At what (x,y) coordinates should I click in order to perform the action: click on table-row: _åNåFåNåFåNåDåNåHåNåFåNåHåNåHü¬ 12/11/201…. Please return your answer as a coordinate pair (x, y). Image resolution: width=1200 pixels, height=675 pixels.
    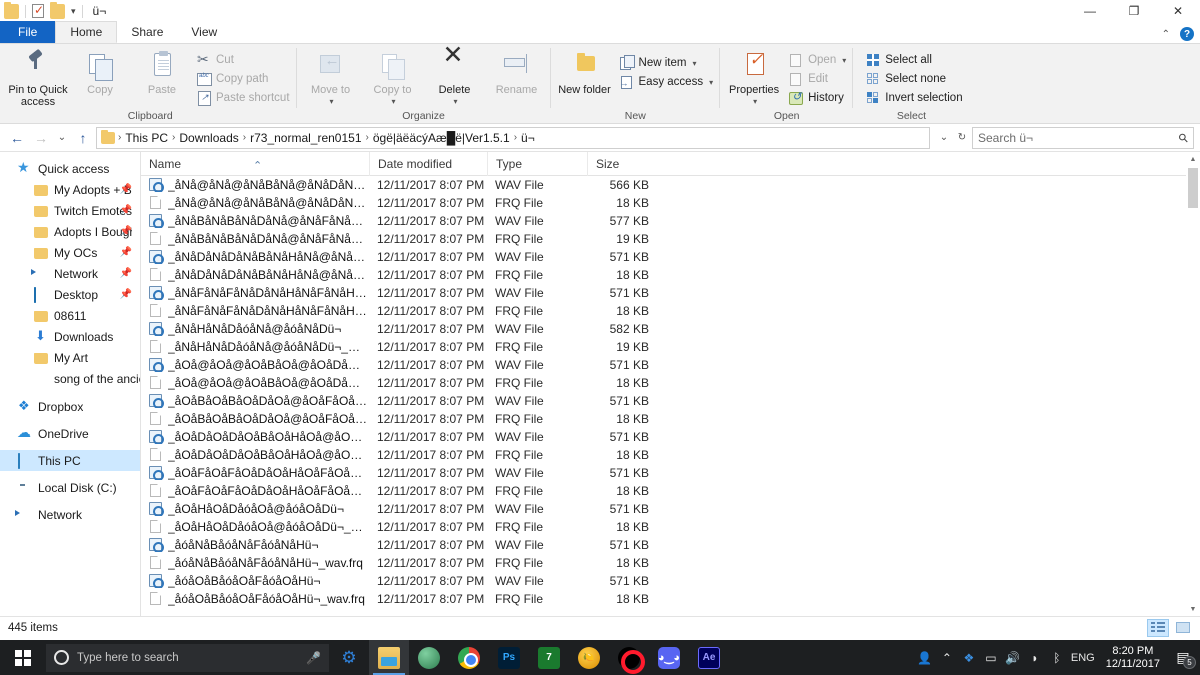
    Looking at the image, I should click on (670, 293).